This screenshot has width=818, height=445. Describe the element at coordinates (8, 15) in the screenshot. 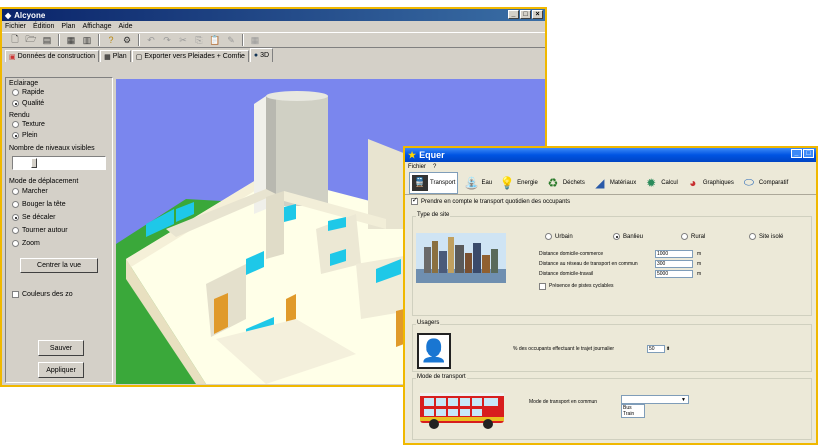

I see `app-icon: ◆` at that location.